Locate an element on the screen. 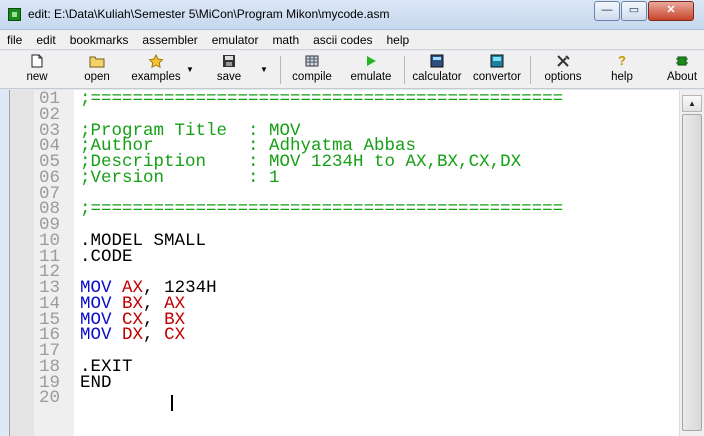  save-dropdown: ▼ is located at coordinates (265, 69).